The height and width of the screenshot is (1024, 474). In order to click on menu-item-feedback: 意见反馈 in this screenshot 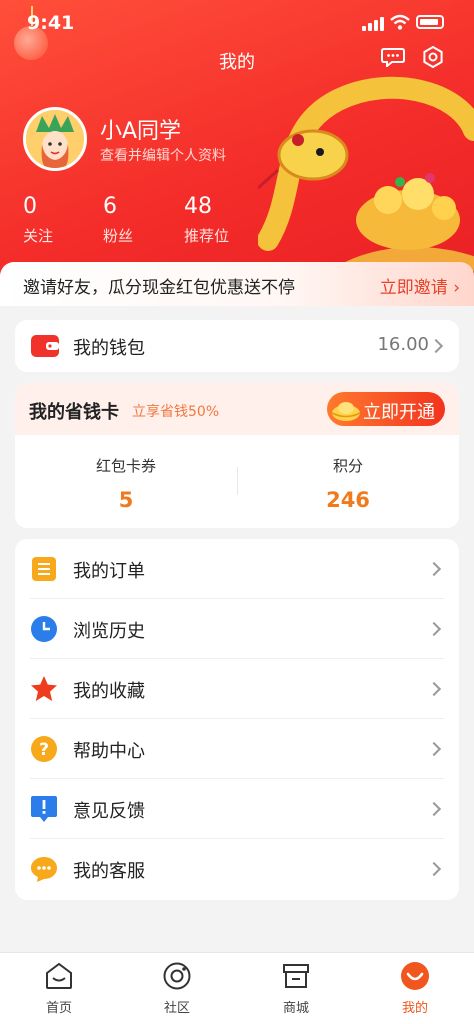, I will do `click(237, 809)`.